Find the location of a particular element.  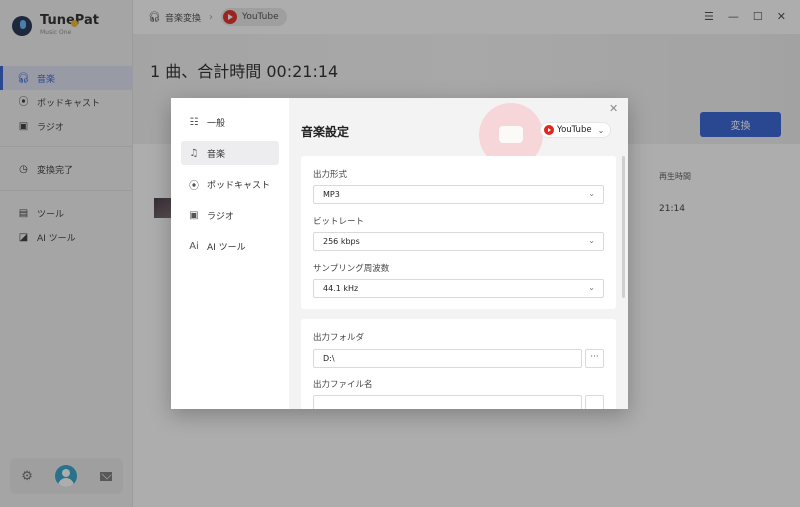

bitrate-select: 256 kbps ⌄ is located at coordinates (458, 241).